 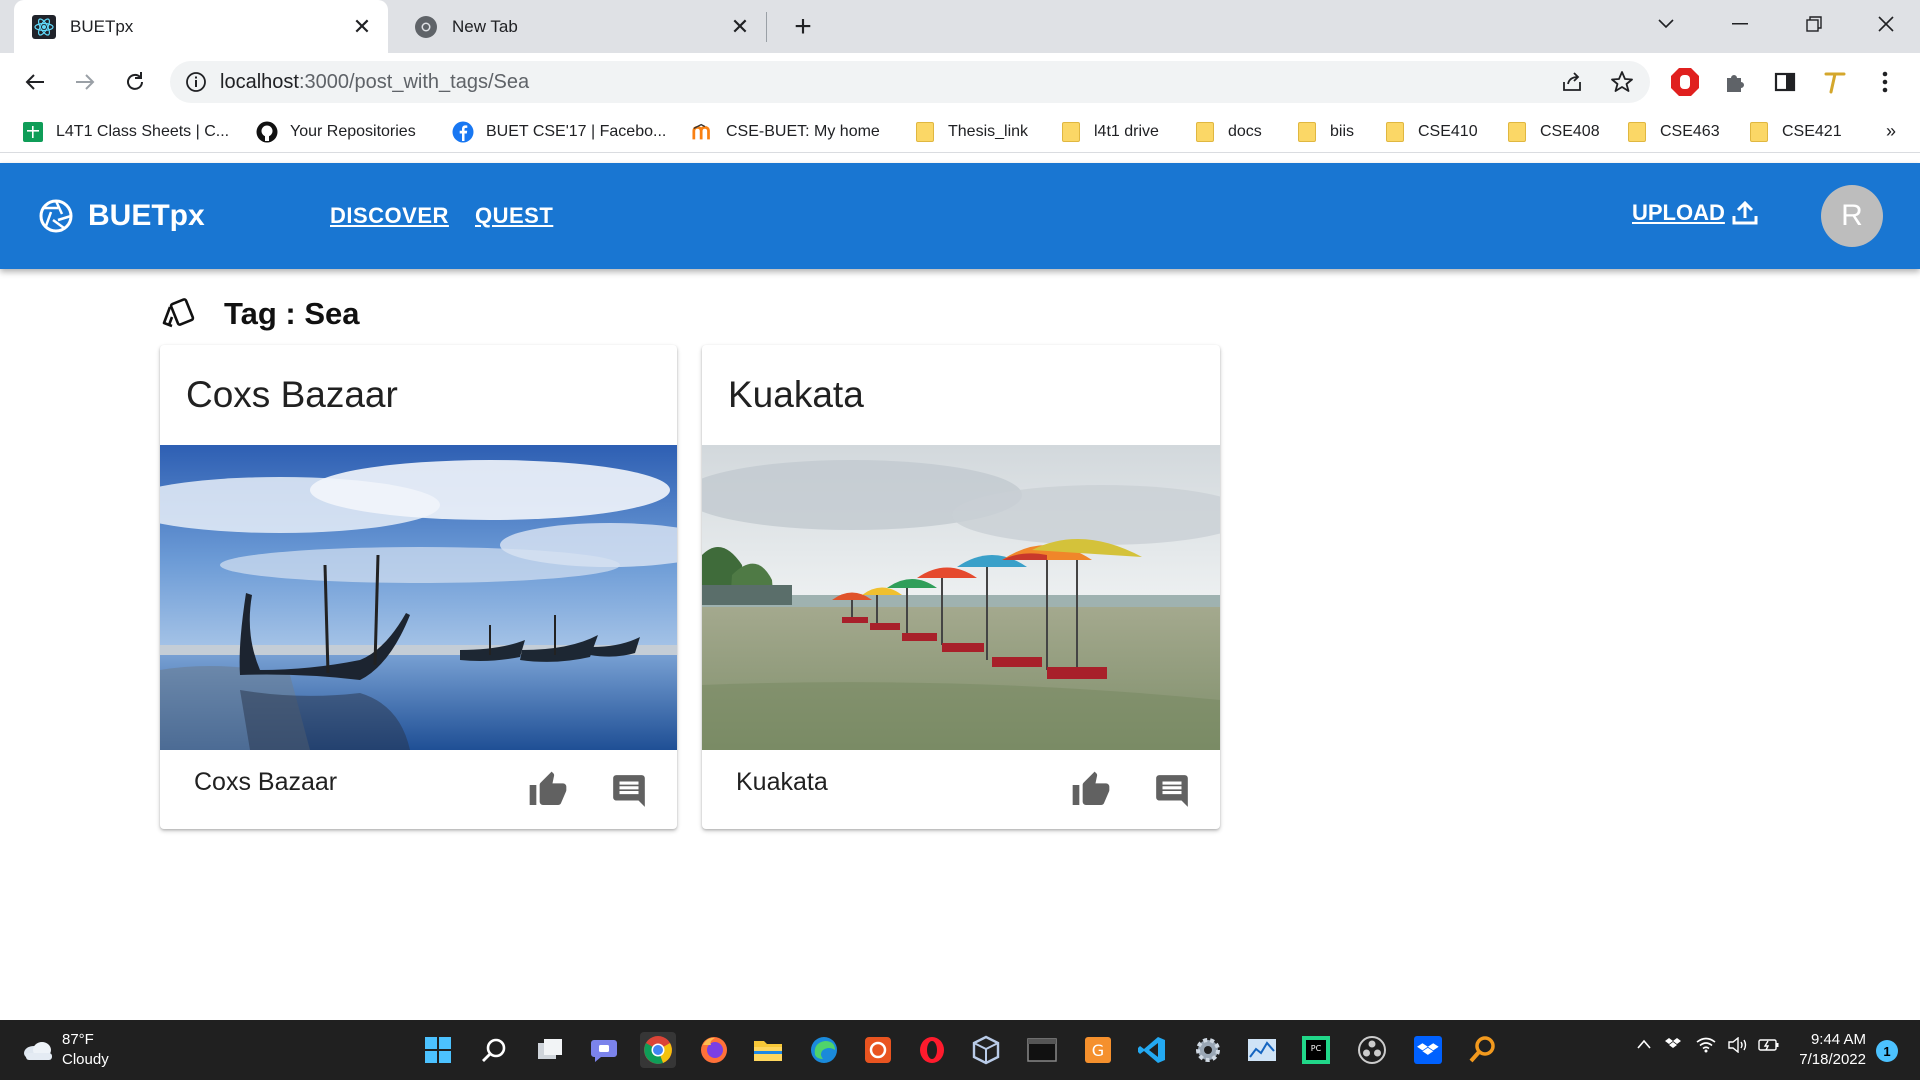 What do you see at coordinates (1832, 1050) in the screenshot?
I see `system-clock: 9:44 AM 7/18/2022` at bounding box center [1832, 1050].